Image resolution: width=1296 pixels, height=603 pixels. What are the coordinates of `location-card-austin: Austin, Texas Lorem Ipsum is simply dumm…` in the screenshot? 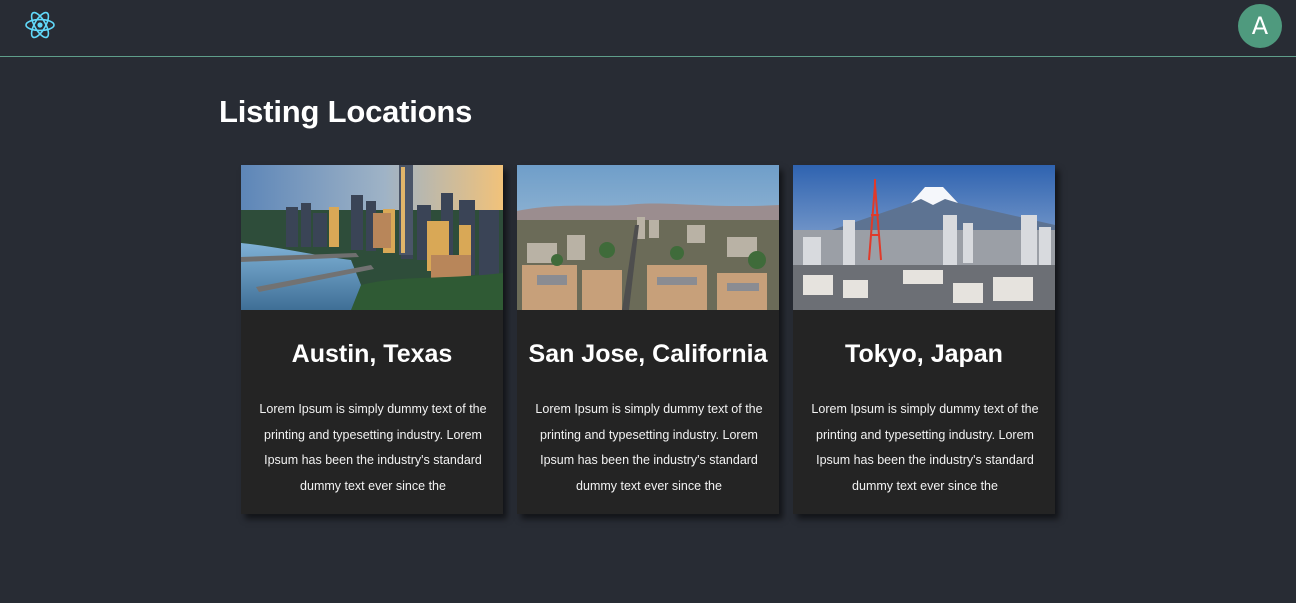 It's located at (372, 339).